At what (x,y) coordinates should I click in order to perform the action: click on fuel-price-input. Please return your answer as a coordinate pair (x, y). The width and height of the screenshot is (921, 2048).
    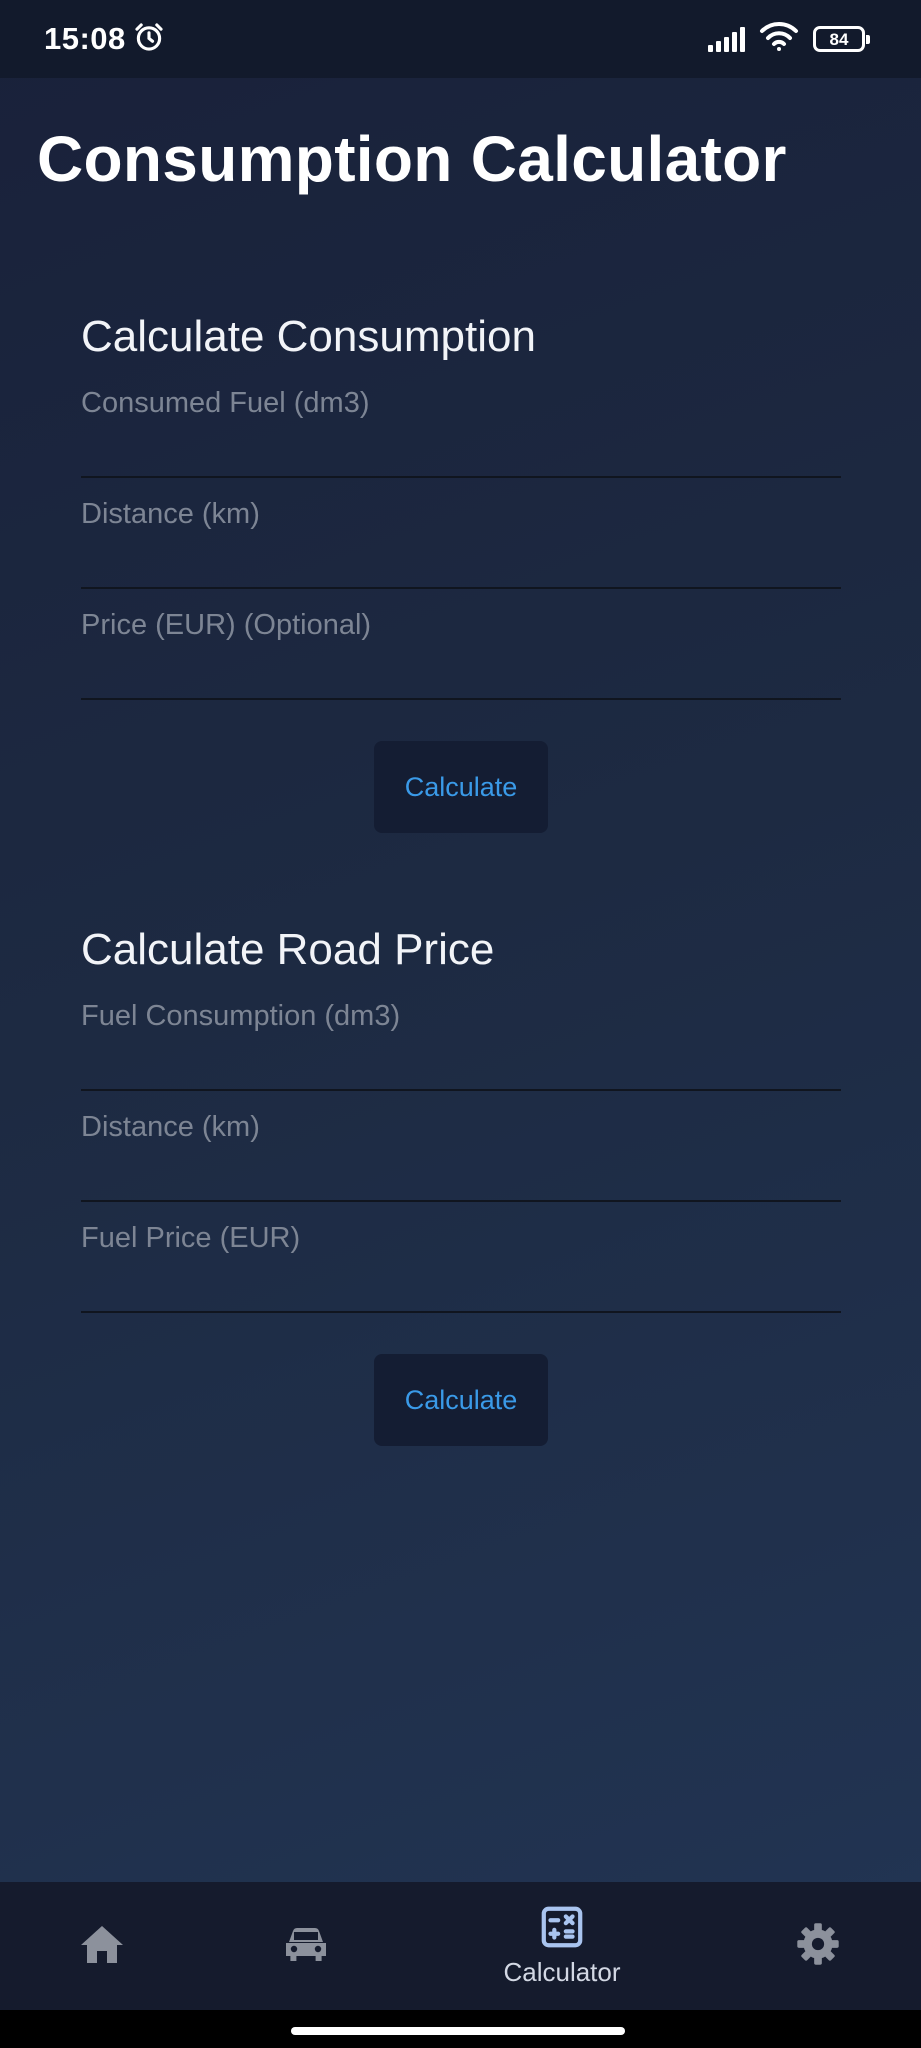
    Looking at the image, I should click on (461, 1256).